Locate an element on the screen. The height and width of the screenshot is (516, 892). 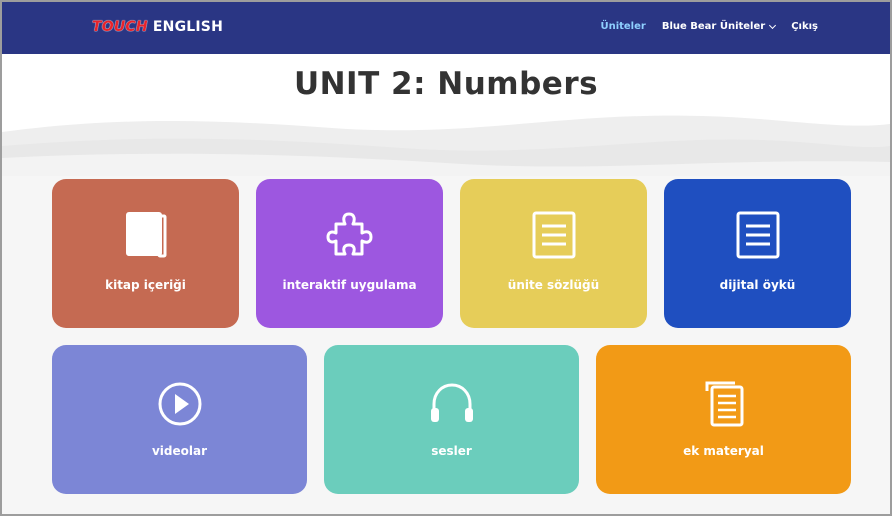
card-sesler: sesler is located at coordinates (451, 419).